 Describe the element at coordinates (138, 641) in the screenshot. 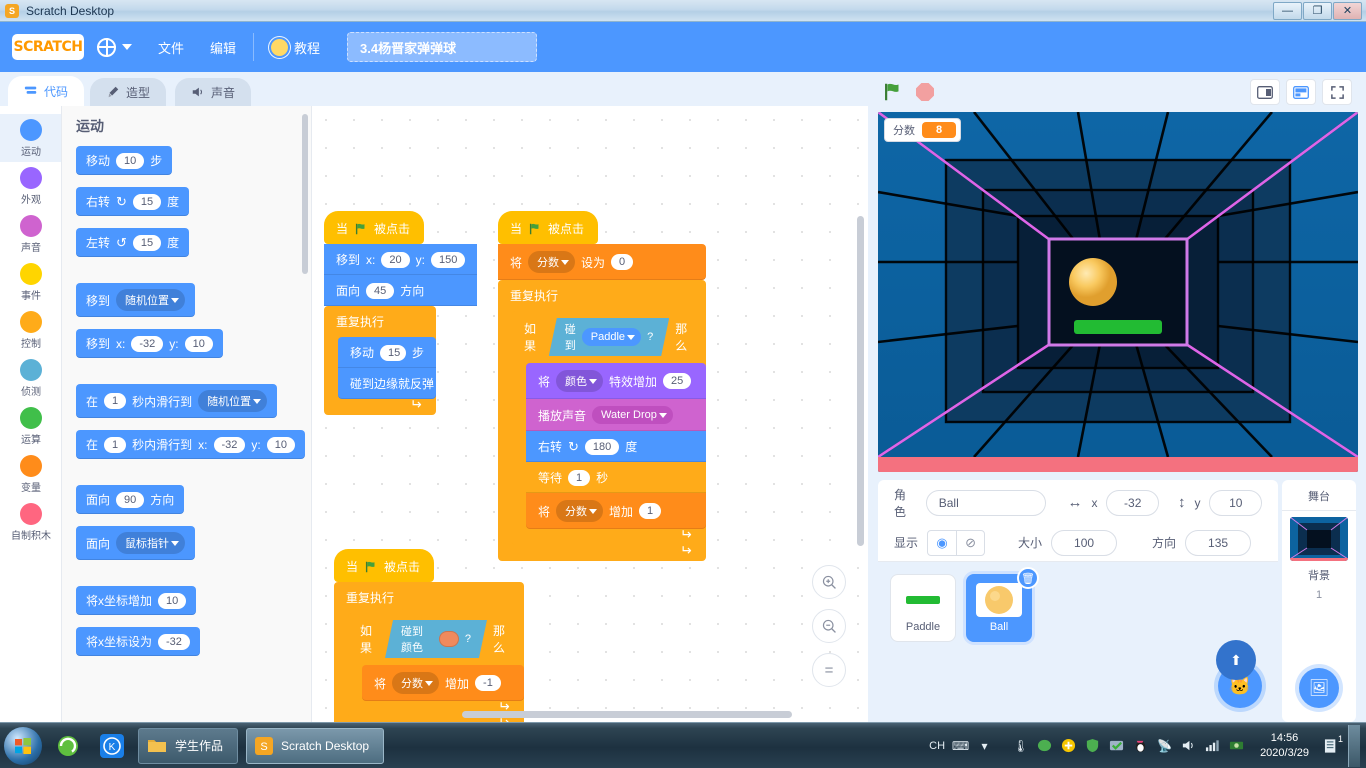

I see `palette-block-set-x: 将x坐标设为 -32` at that location.